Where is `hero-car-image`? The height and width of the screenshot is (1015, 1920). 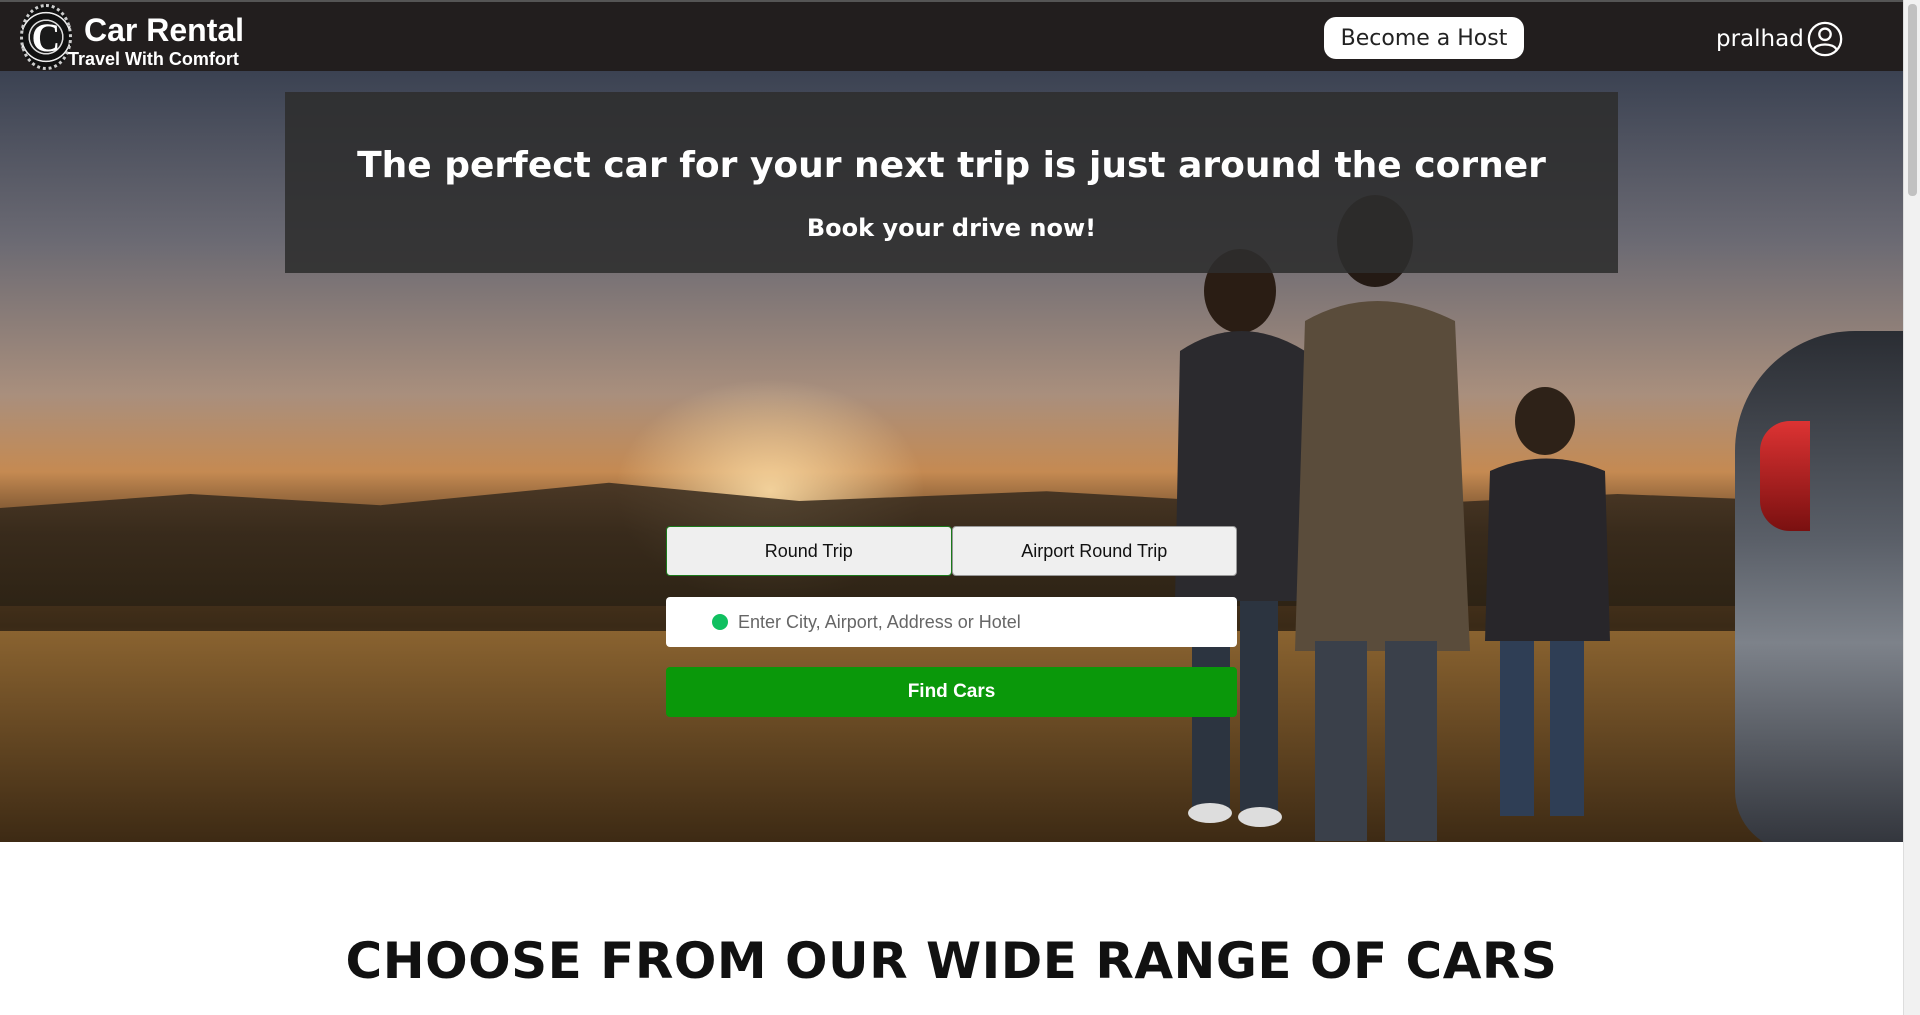
hero-car-image is located at coordinates (1819, 586).